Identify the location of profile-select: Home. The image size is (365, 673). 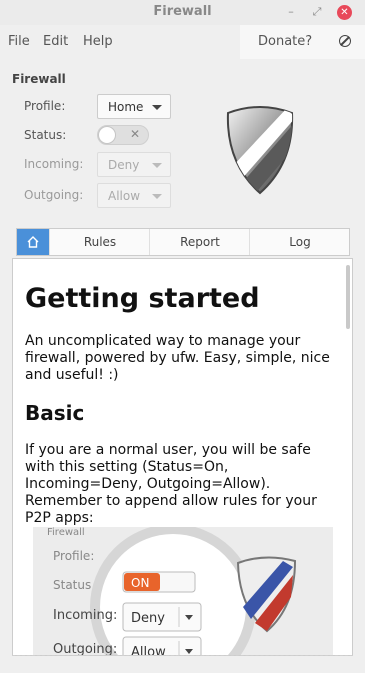
(134, 106).